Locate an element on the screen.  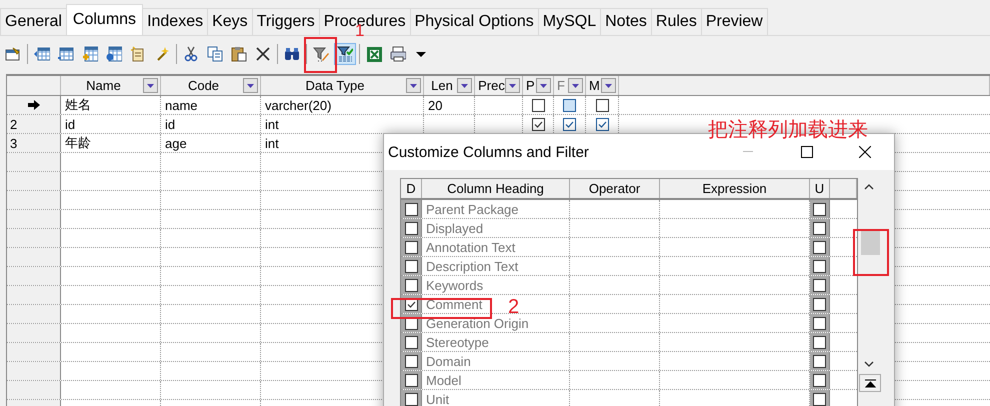
highlight-box is located at coordinates (320, 55).